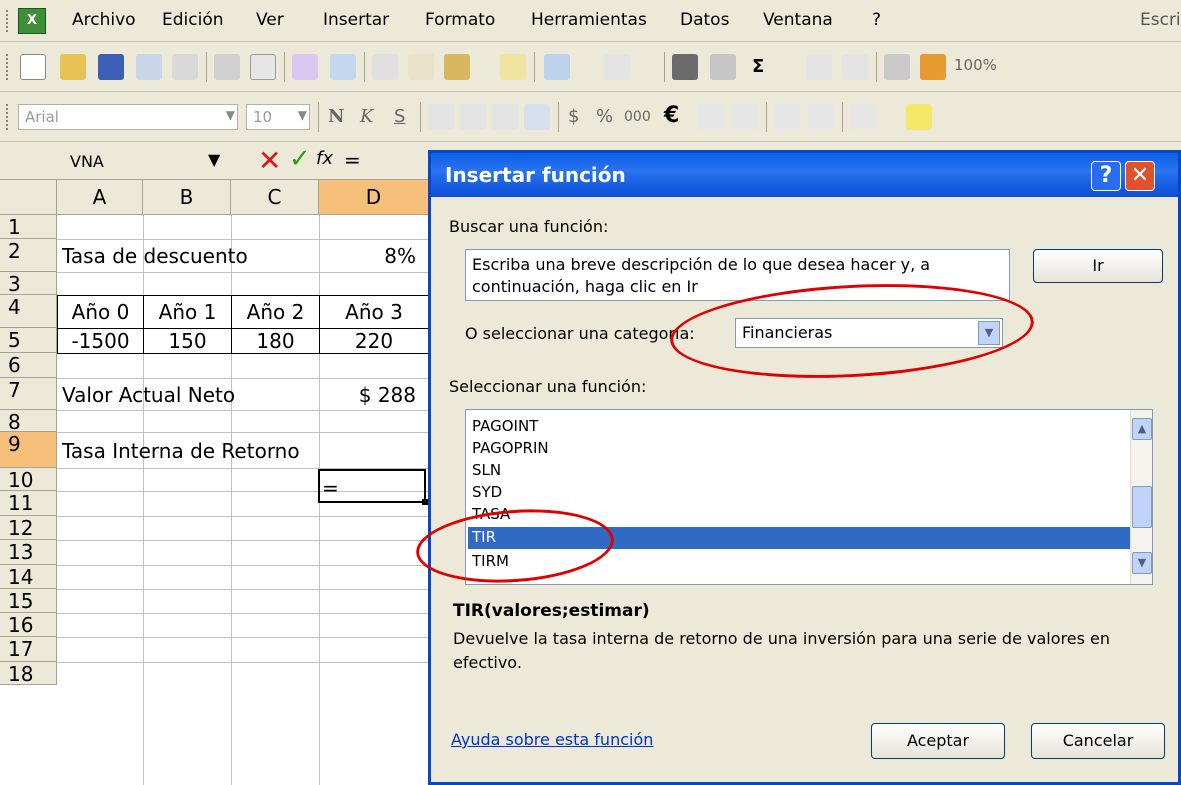 This screenshot has width=1181, height=785. I want to click on sort-descending-icon, so click(855, 67).